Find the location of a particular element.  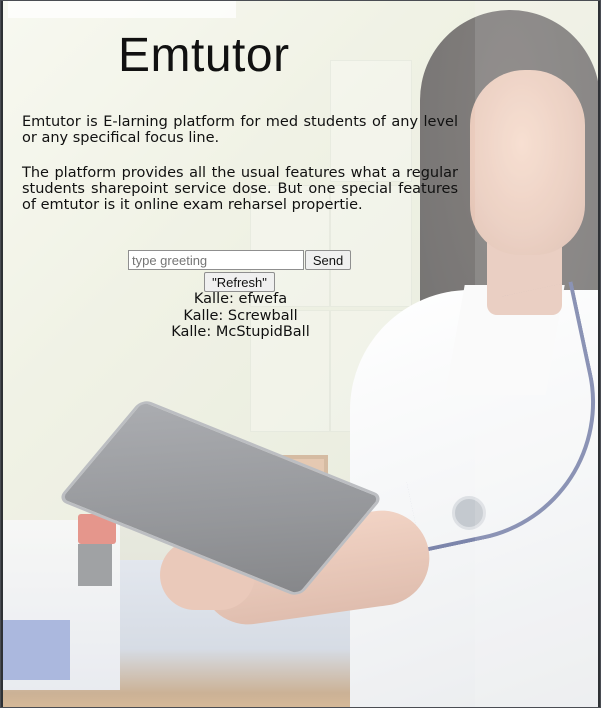

greeting-input is located at coordinates (216, 260).